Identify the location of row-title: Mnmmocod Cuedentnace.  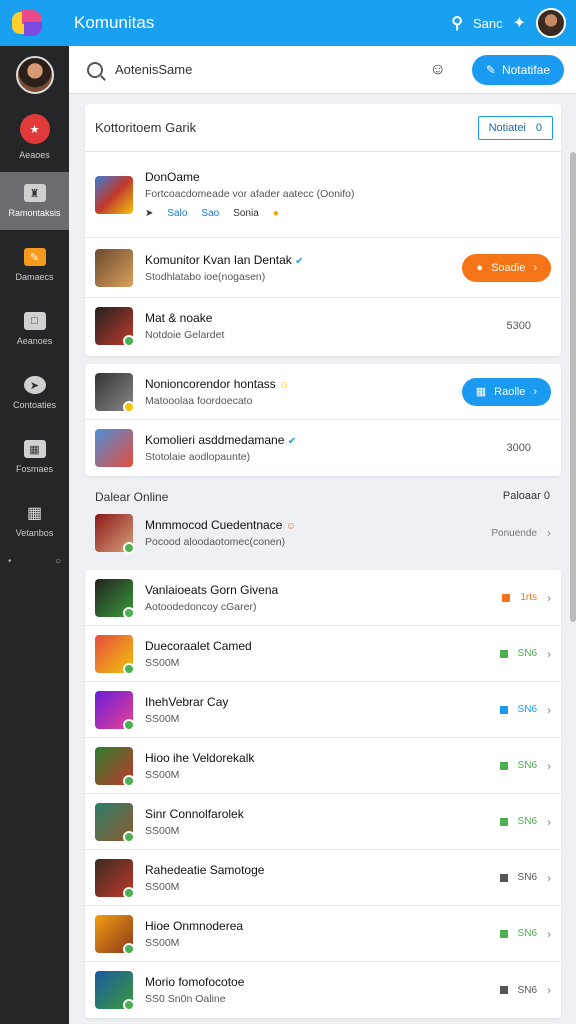
(214, 525).